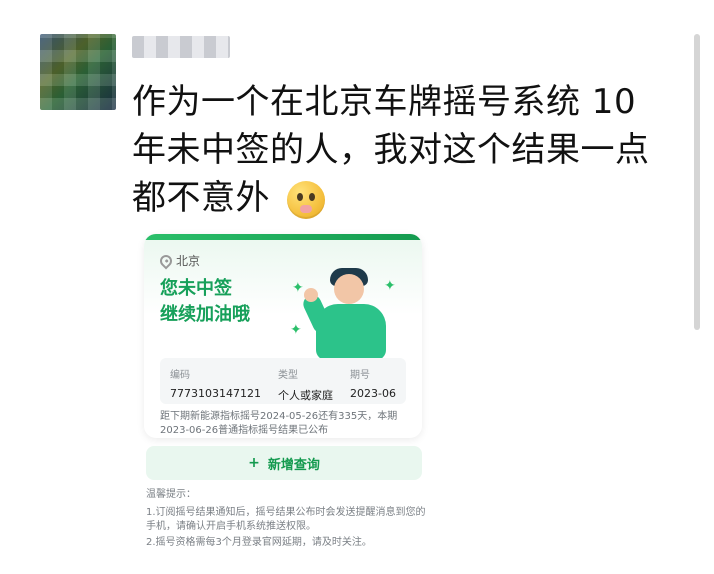  Describe the element at coordinates (215, 383) in the screenshot. I see `info-col-code: 编码 7773103147121` at that location.